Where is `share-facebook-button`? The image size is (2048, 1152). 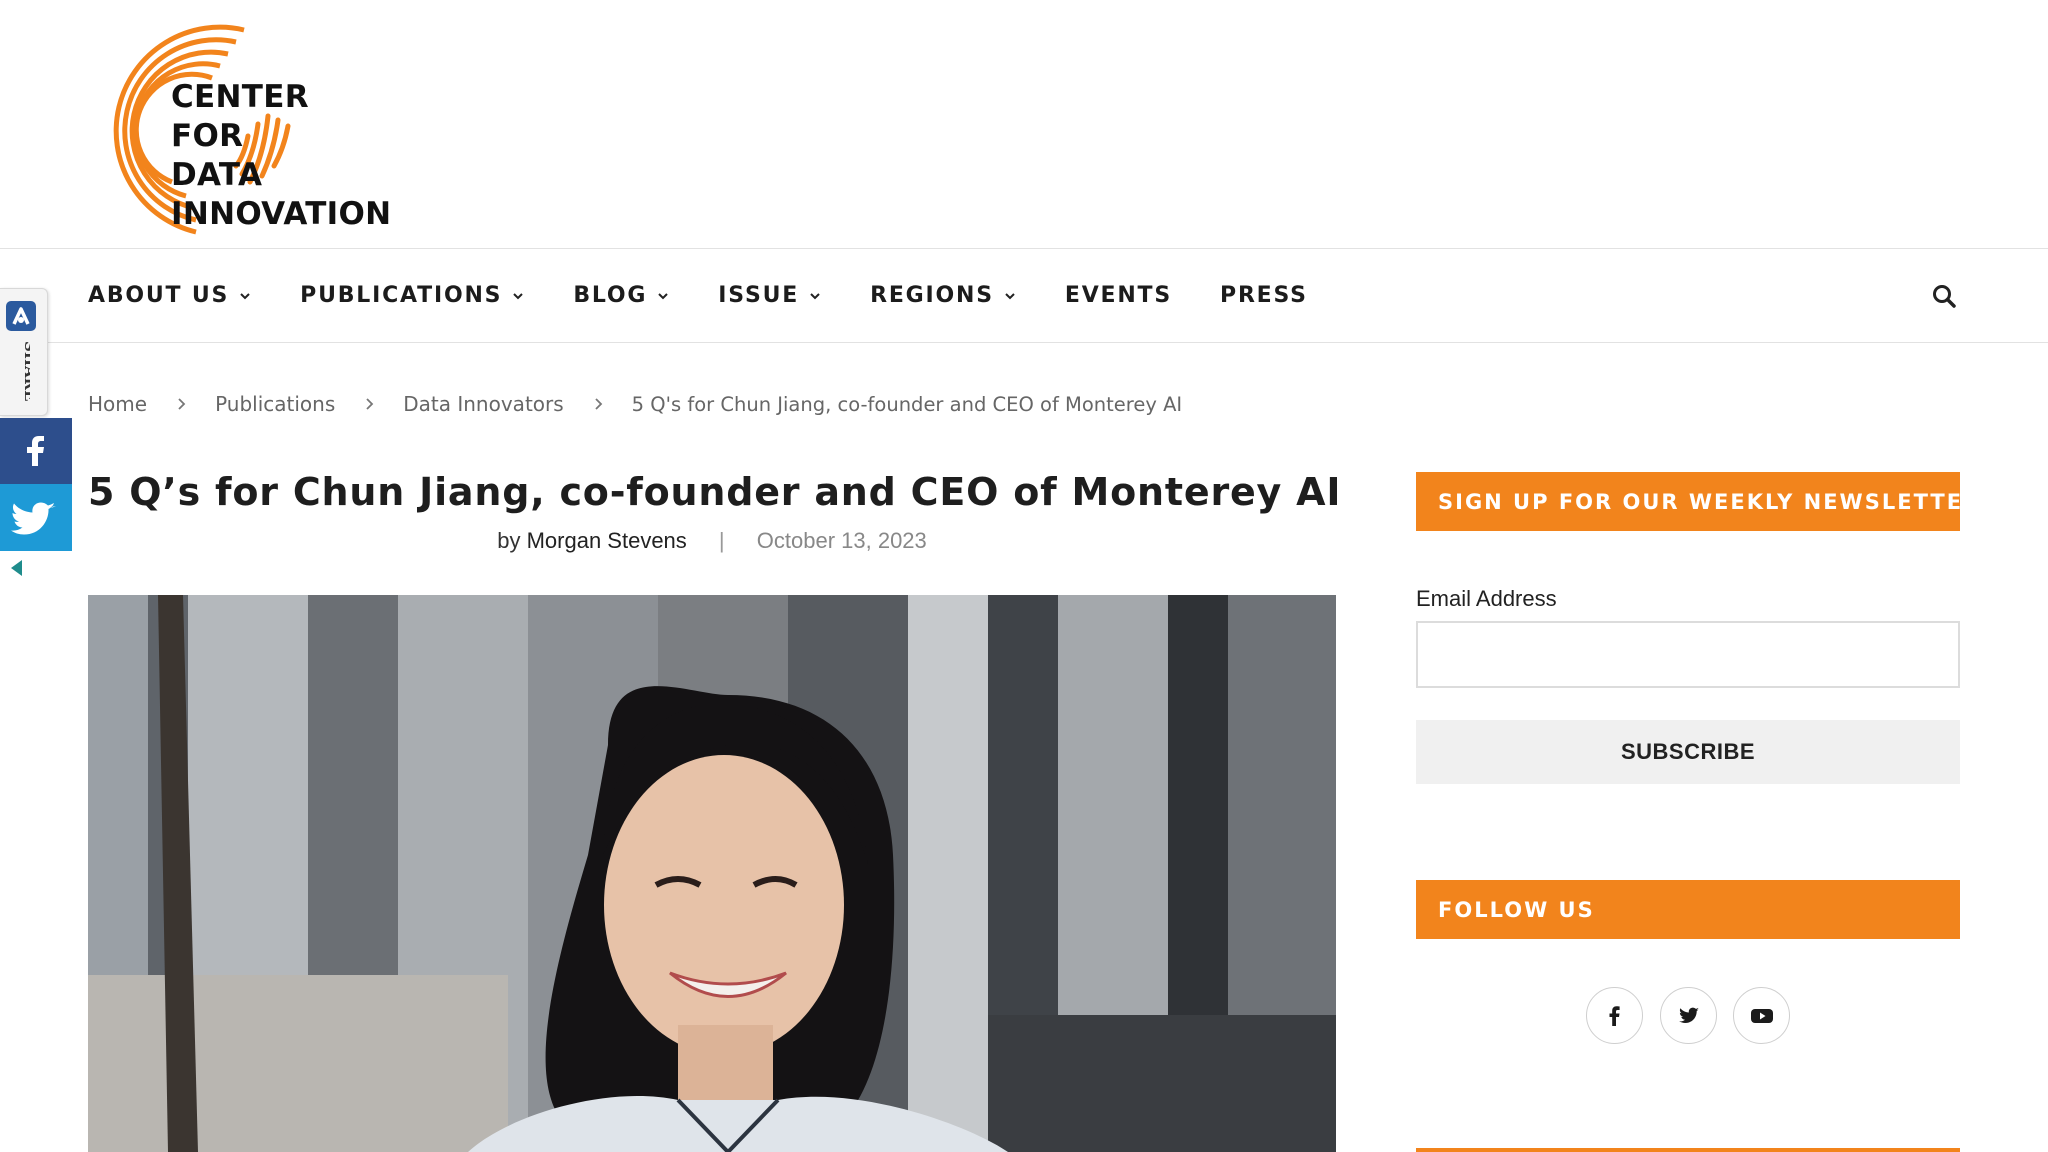
share-facebook-button is located at coordinates (36, 451).